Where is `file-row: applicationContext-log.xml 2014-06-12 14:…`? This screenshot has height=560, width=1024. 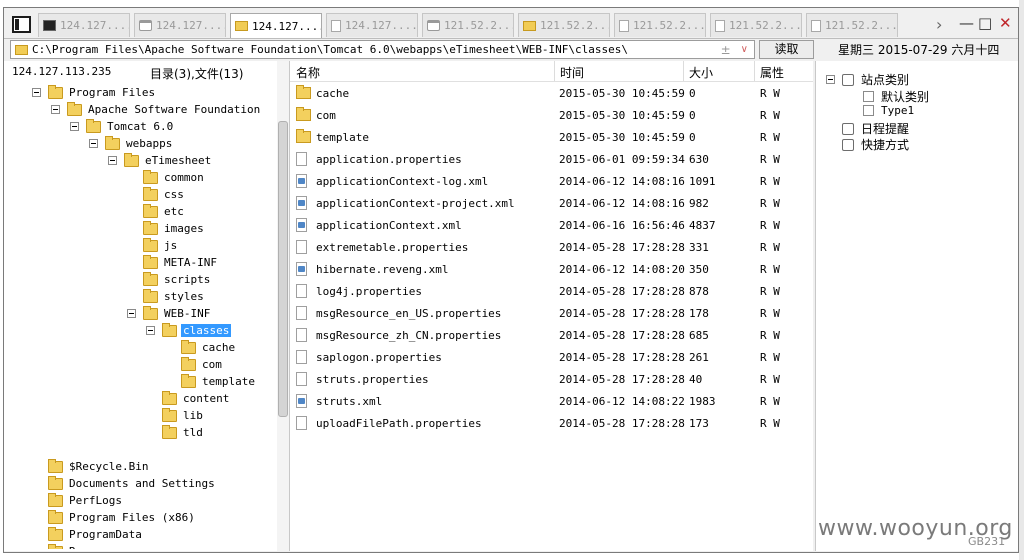
file-row: applicationContext-log.xml 2014-06-12 14:… is located at coordinates (551, 181).